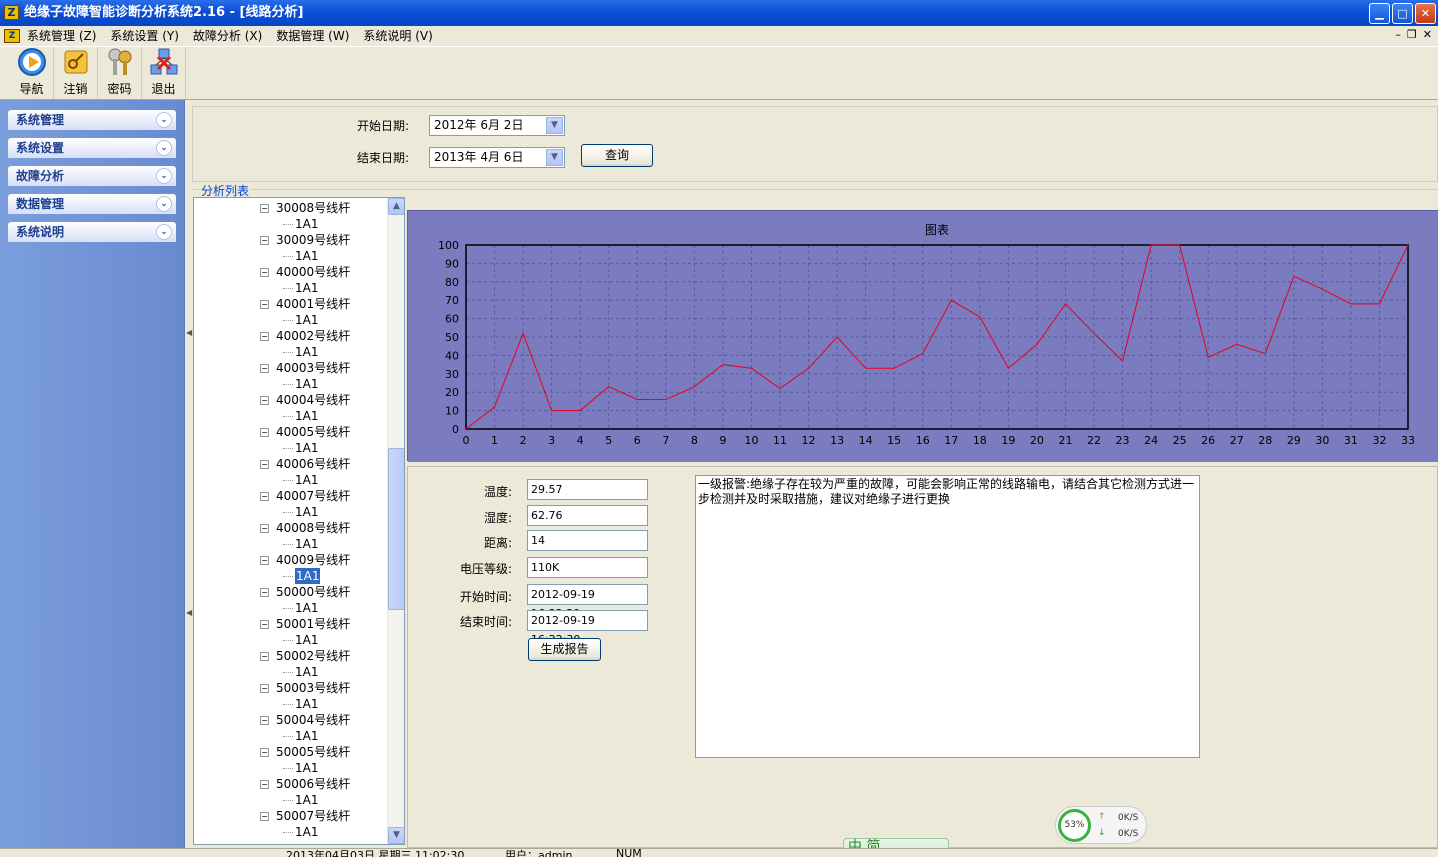 Image resolution: width=1438 pixels, height=857 pixels. What do you see at coordinates (1425, 13) in the screenshot?
I see `close-icon: ✕` at bounding box center [1425, 13].